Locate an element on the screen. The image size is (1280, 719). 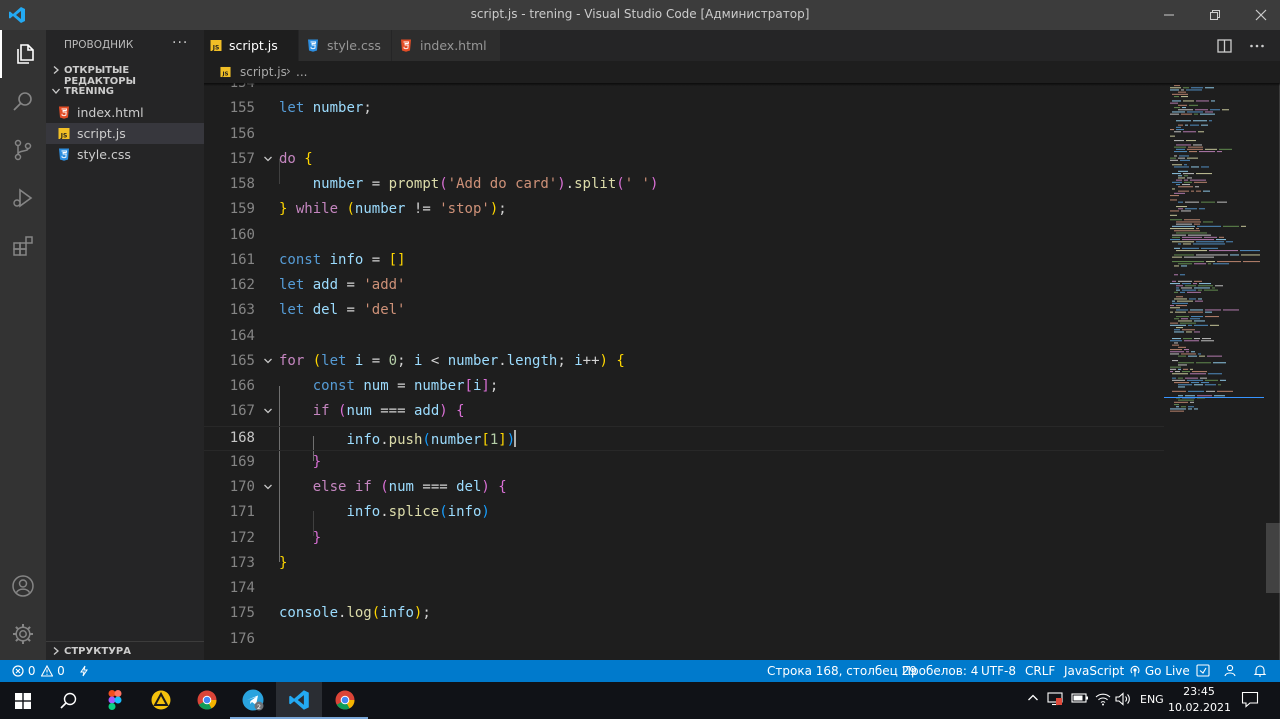
tab-style-css: style.css is located at coordinates (345, 45).